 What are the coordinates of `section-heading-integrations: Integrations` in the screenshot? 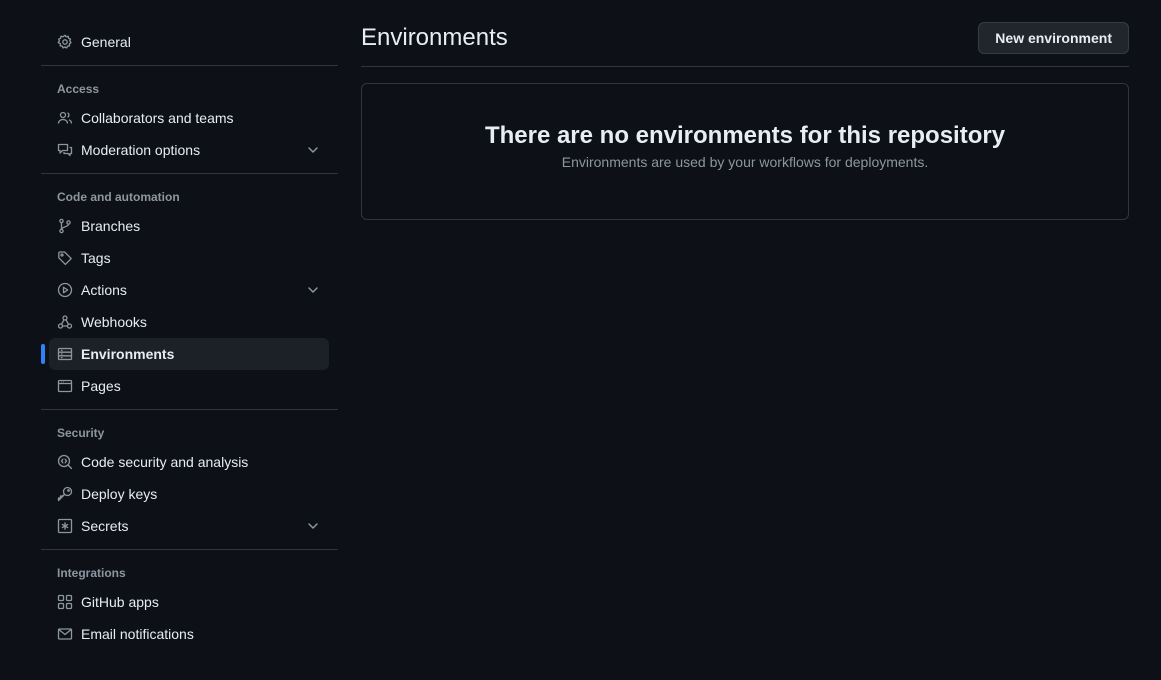 It's located at (91, 573).